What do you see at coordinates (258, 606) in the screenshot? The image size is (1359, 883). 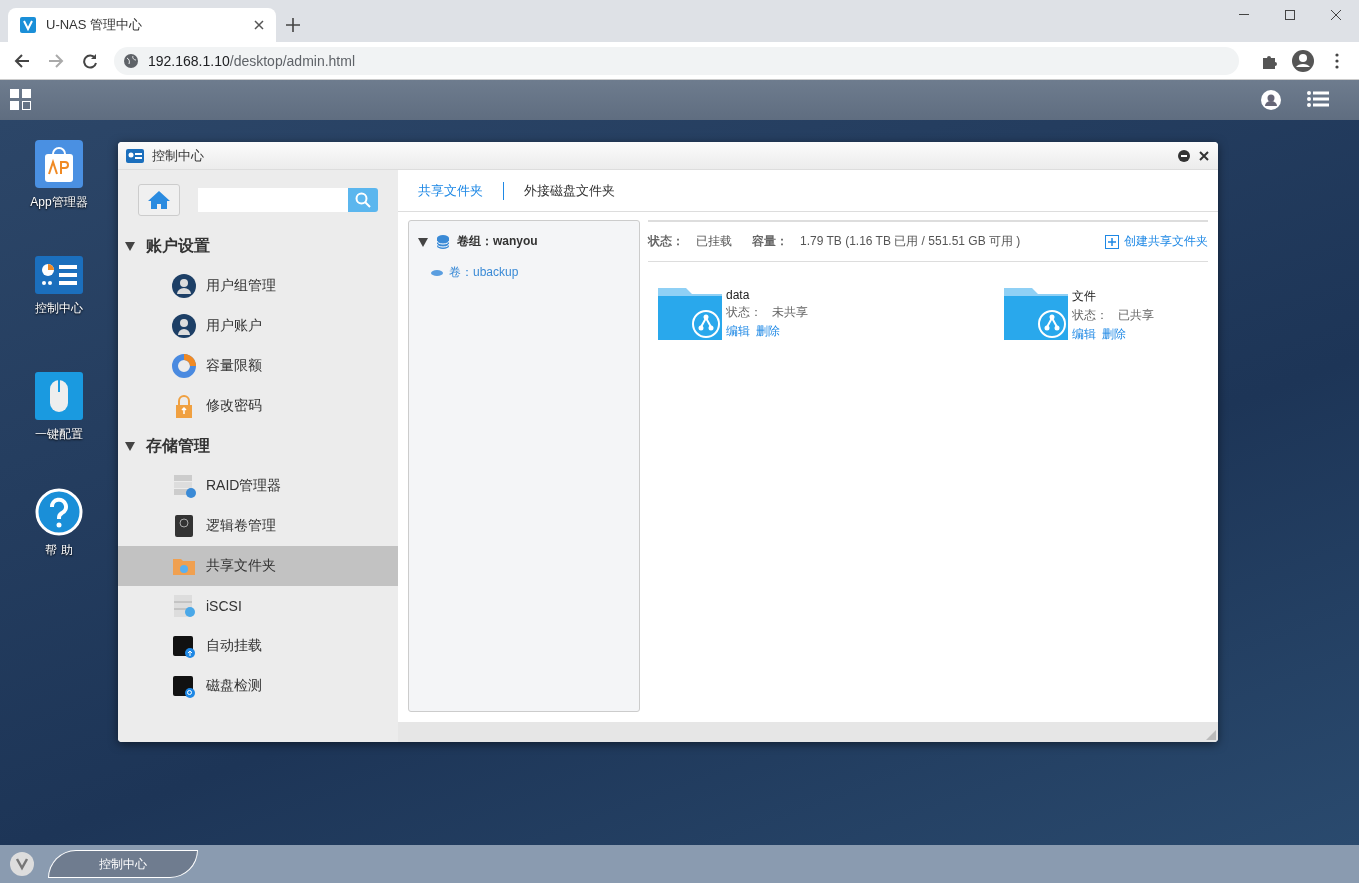 I see `sidebar-item: iSCSI` at bounding box center [258, 606].